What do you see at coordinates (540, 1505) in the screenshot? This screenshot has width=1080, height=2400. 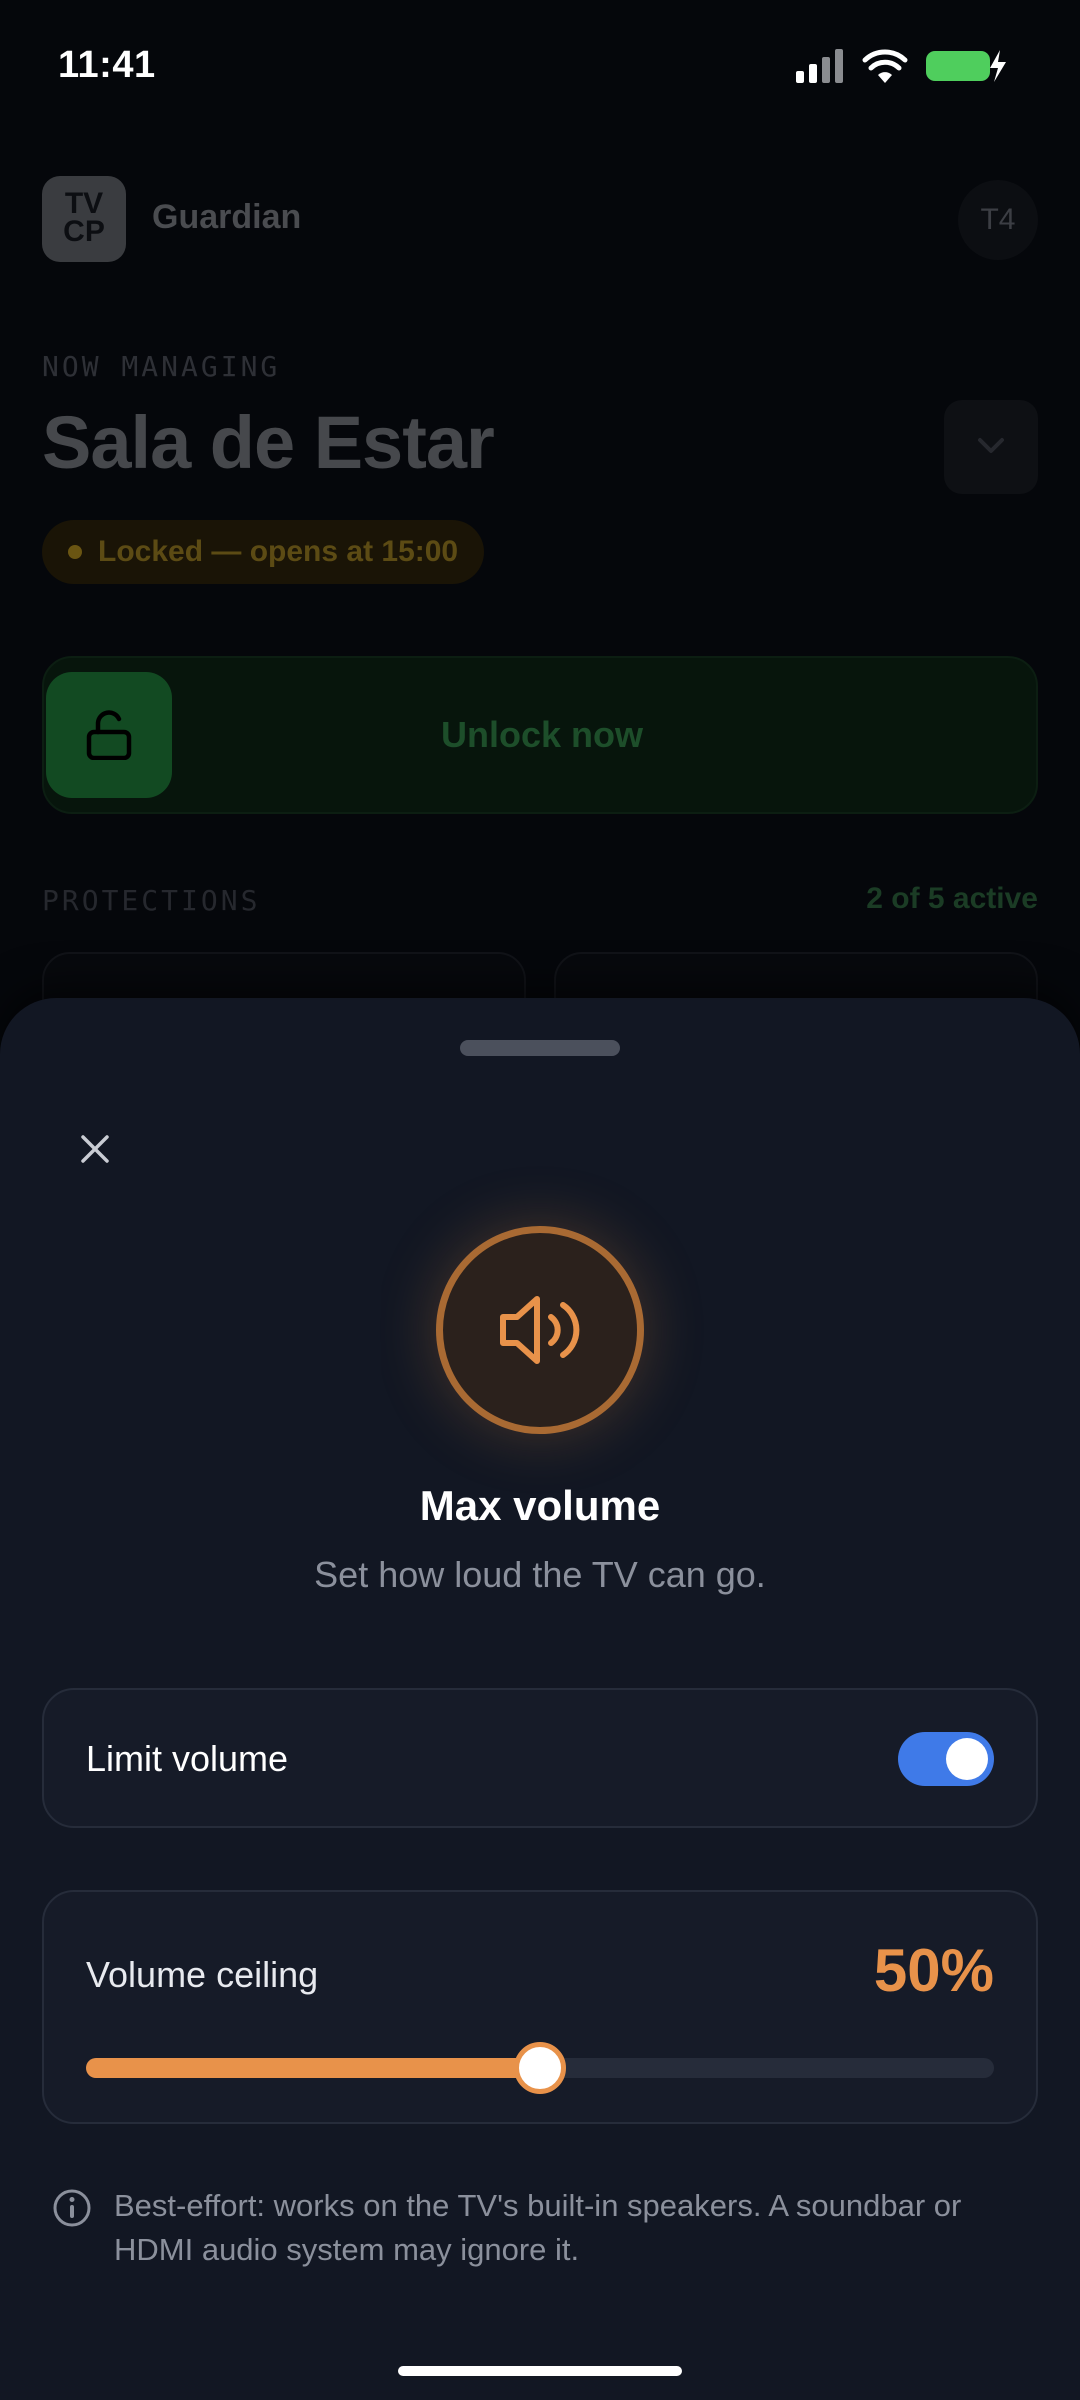 I see `sheet-title: Max volume` at bounding box center [540, 1505].